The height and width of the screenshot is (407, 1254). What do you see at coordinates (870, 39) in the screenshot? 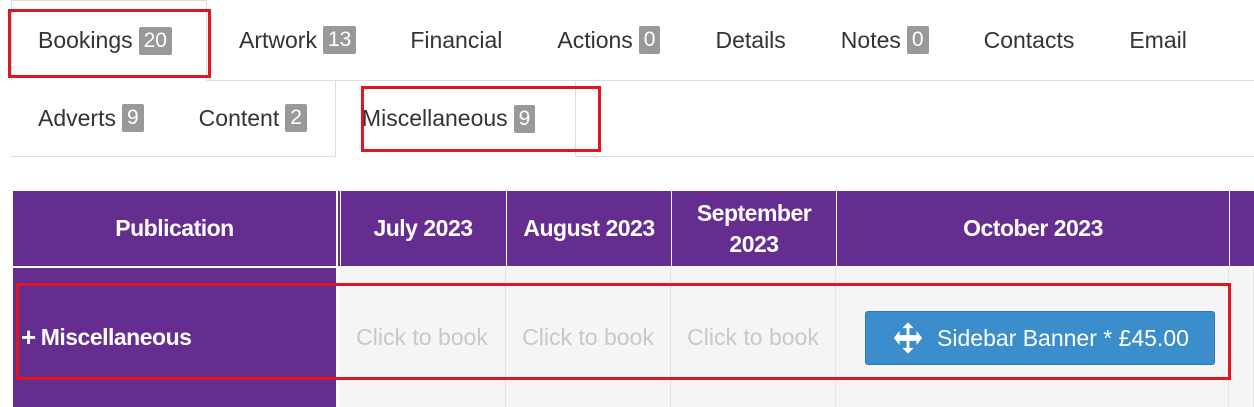
I see `tab-notes-label: Notes` at bounding box center [870, 39].